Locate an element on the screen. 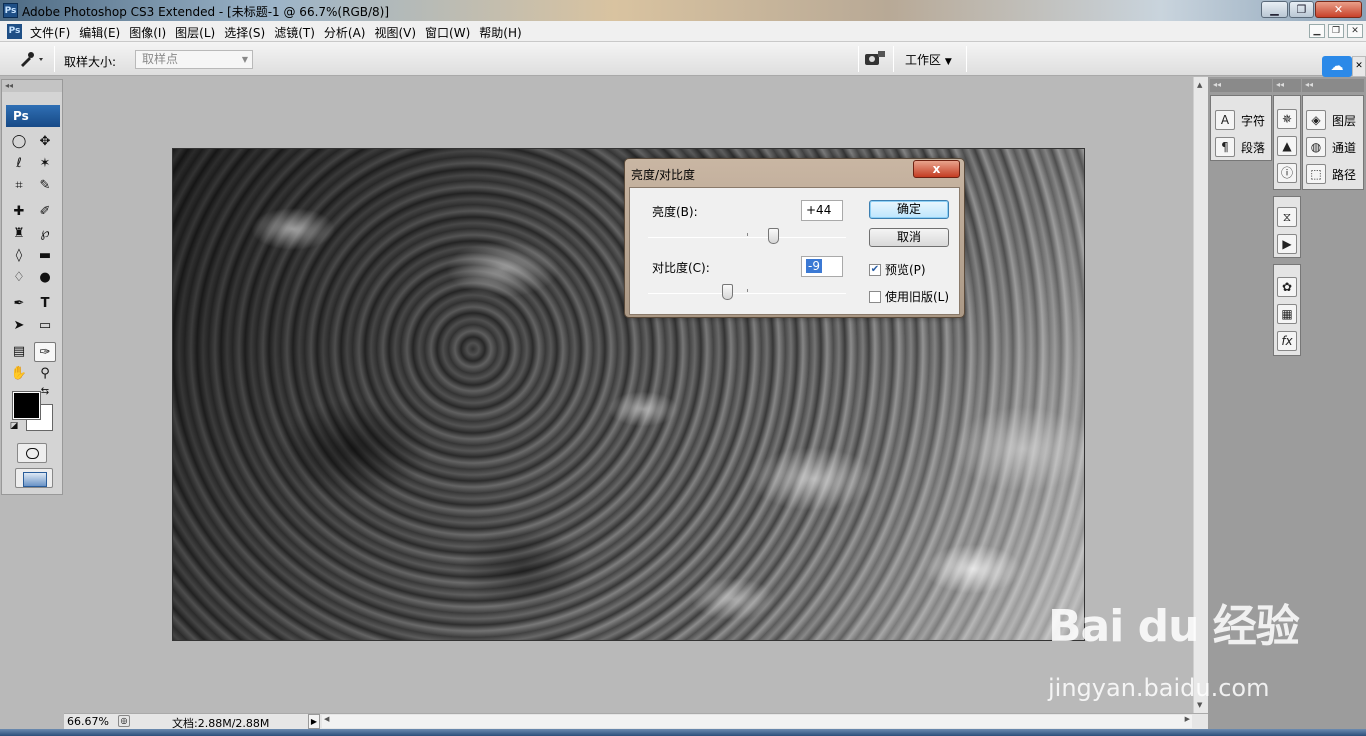 The height and width of the screenshot is (736, 1366). workspace-menu: 工作区 ▼ is located at coordinates (928, 59).